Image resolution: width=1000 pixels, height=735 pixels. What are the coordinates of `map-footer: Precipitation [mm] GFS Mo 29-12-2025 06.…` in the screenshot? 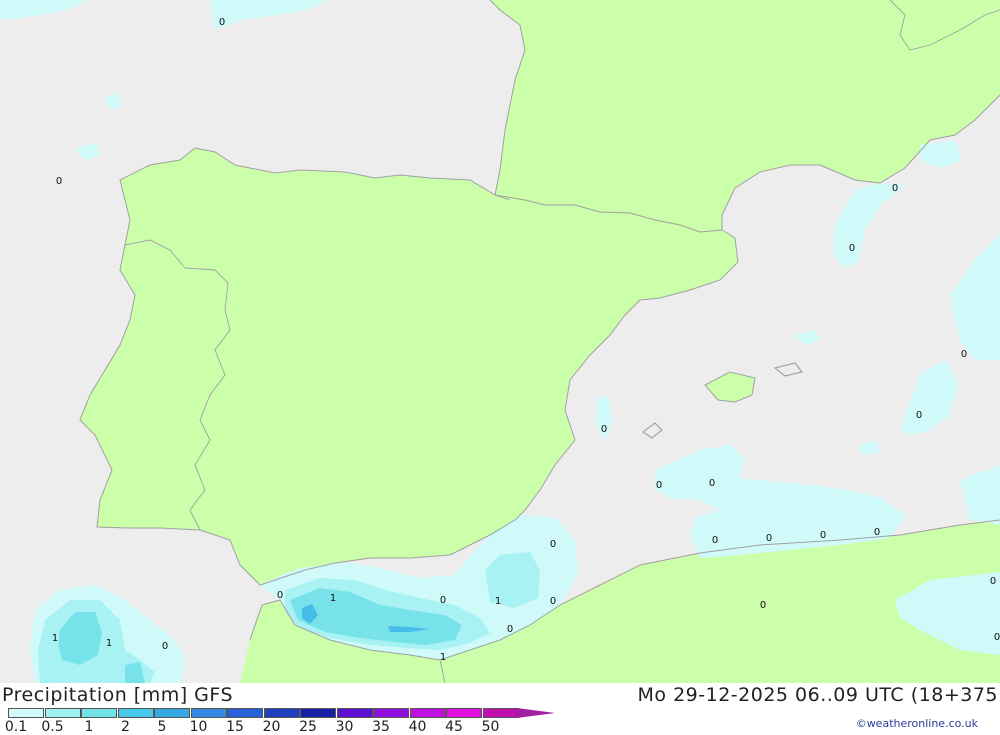 It's located at (500, 709).